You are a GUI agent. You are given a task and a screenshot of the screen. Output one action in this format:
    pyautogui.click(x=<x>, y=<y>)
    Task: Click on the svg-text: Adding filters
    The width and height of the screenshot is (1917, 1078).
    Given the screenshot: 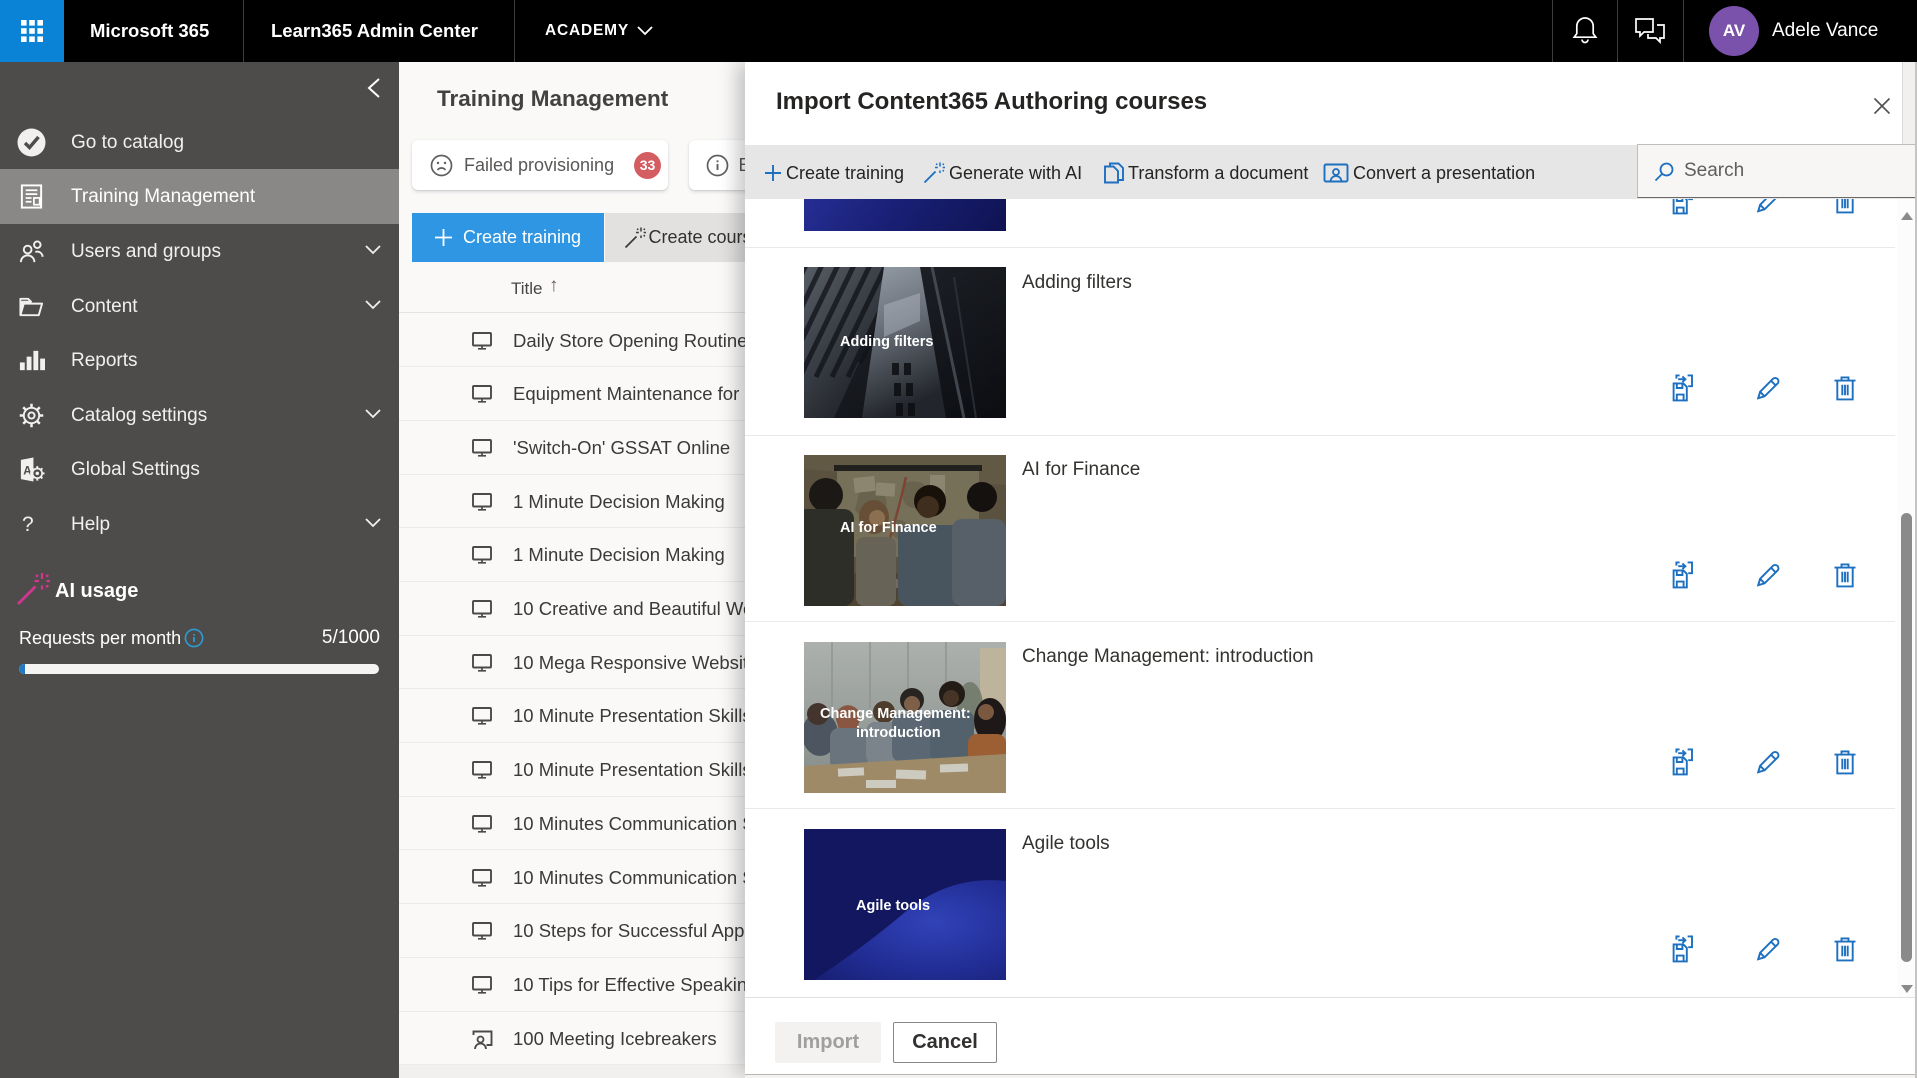 What is the action you would take?
    pyautogui.click(x=886, y=342)
    